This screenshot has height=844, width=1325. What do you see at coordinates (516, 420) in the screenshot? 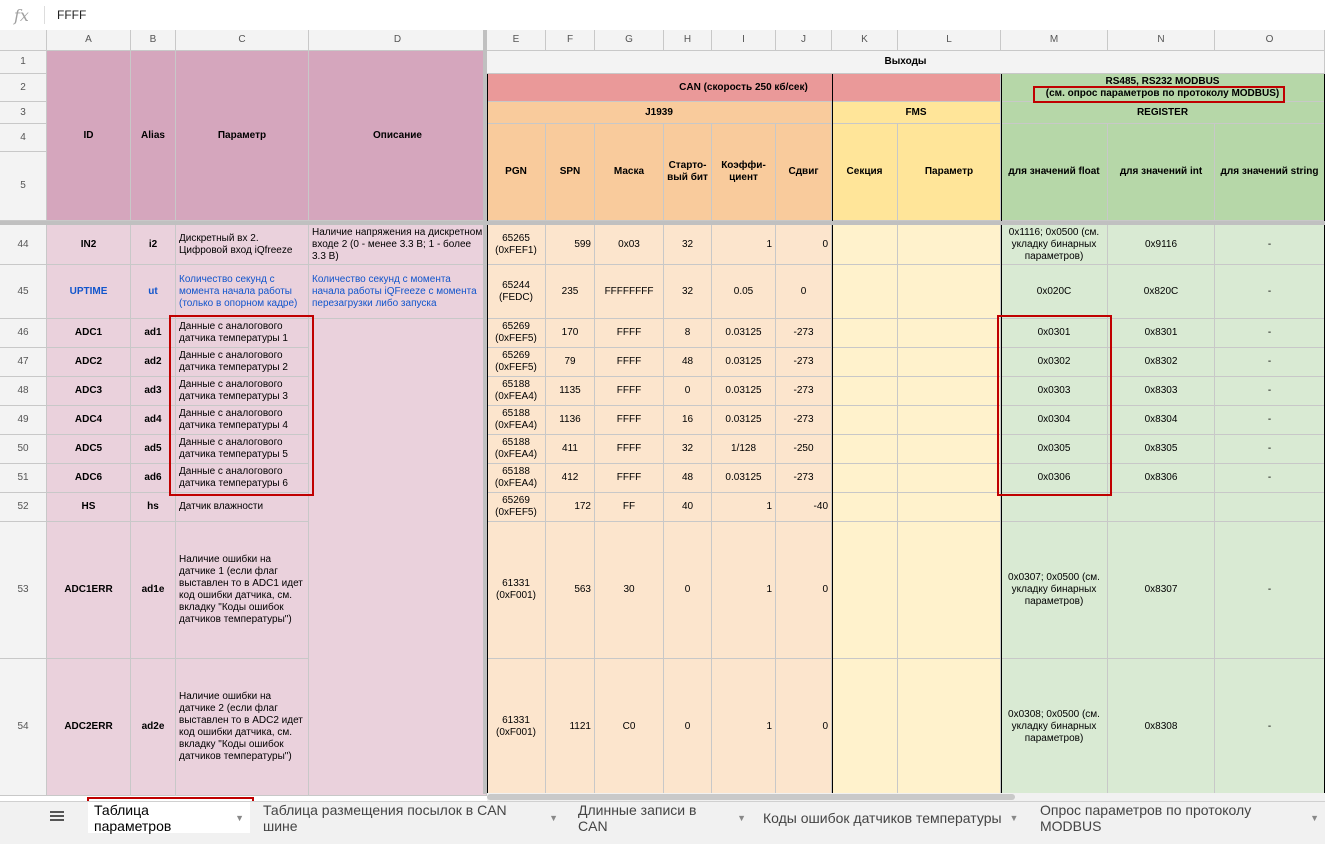
I see `cell-pgn: 65188 (0xFEA4)` at bounding box center [516, 420].